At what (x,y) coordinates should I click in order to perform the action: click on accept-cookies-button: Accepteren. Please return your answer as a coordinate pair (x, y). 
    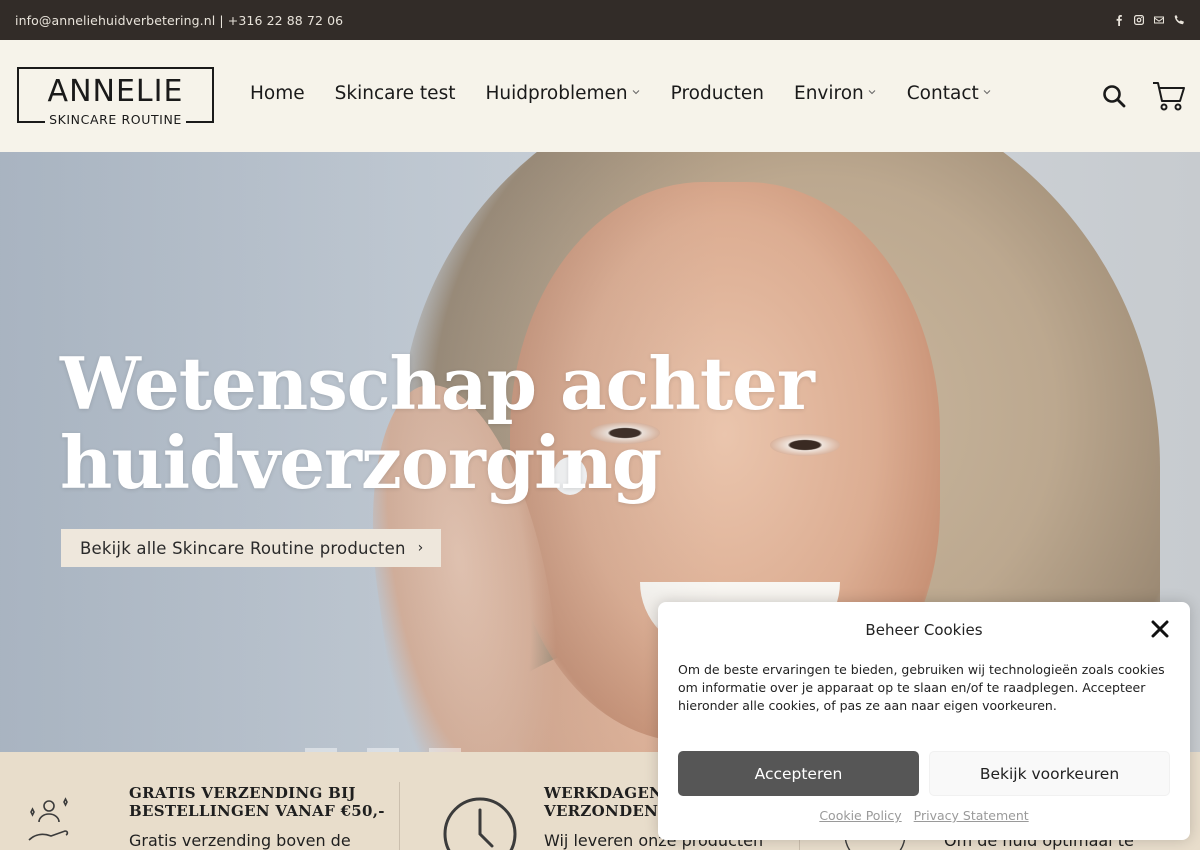
    Looking at the image, I should click on (798, 773).